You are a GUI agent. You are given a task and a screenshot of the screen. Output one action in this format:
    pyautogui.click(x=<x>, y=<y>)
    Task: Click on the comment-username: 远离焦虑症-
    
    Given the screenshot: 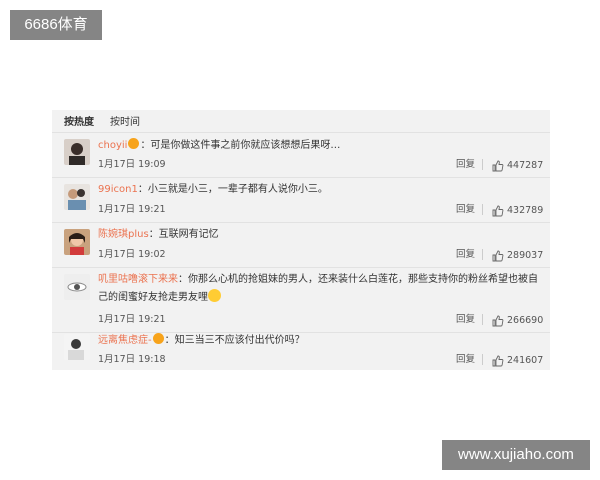 What is the action you would take?
    pyautogui.click(x=125, y=340)
    